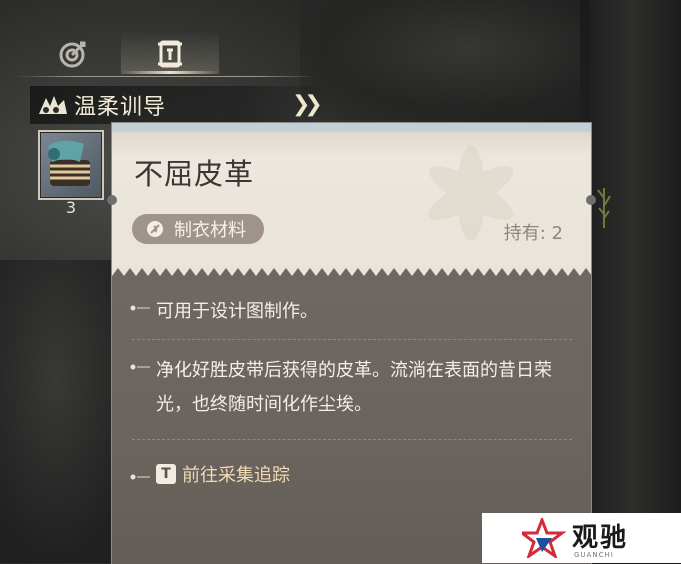 The height and width of the screenshot is (564, 681). What do you see at coordinates (210, 230) in the screenshot?
I see `item-type-label: 制衣材料` at bounding box center [210, 230].